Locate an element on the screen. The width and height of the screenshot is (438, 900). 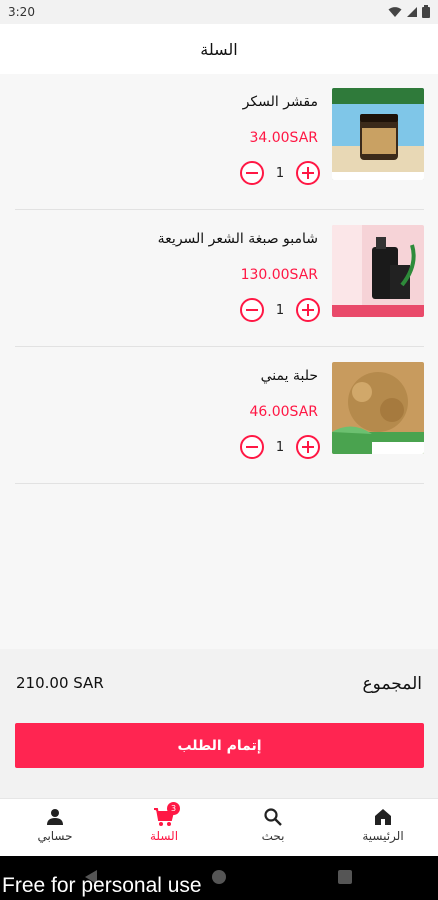
nav-item-search: بحث is located at coordinates (273, 830).